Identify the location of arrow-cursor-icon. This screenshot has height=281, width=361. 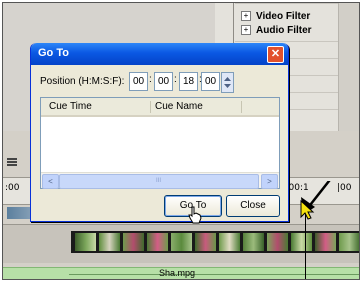
(315, 200).